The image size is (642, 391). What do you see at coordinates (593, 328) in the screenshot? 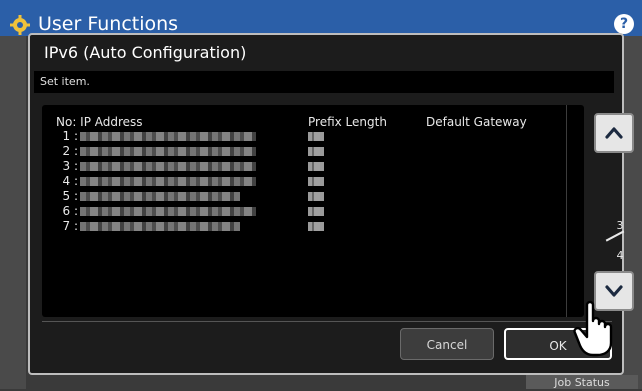
I see `pointing-hand-icon` at bounding box center [593, 328].